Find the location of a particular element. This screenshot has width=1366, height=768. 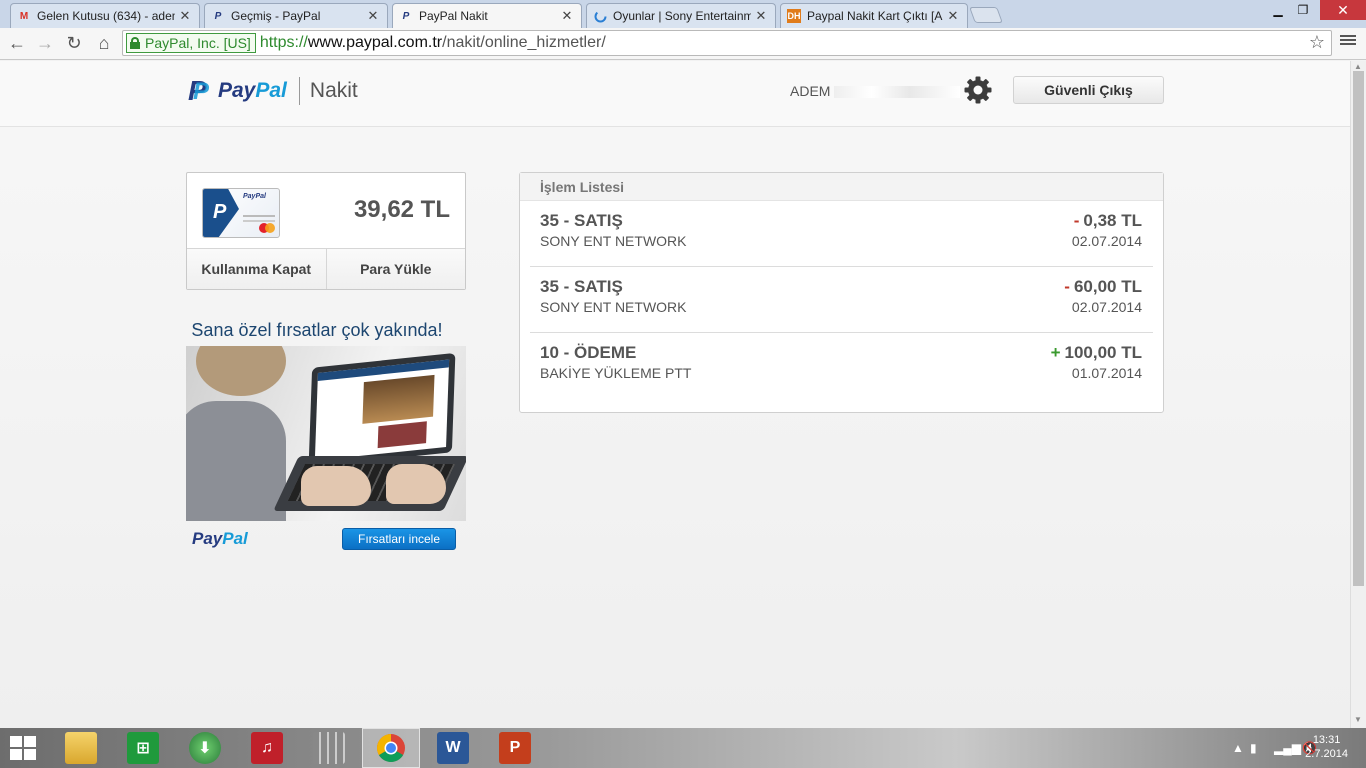

user-name: ADEM is located at coordinates (875, 91).